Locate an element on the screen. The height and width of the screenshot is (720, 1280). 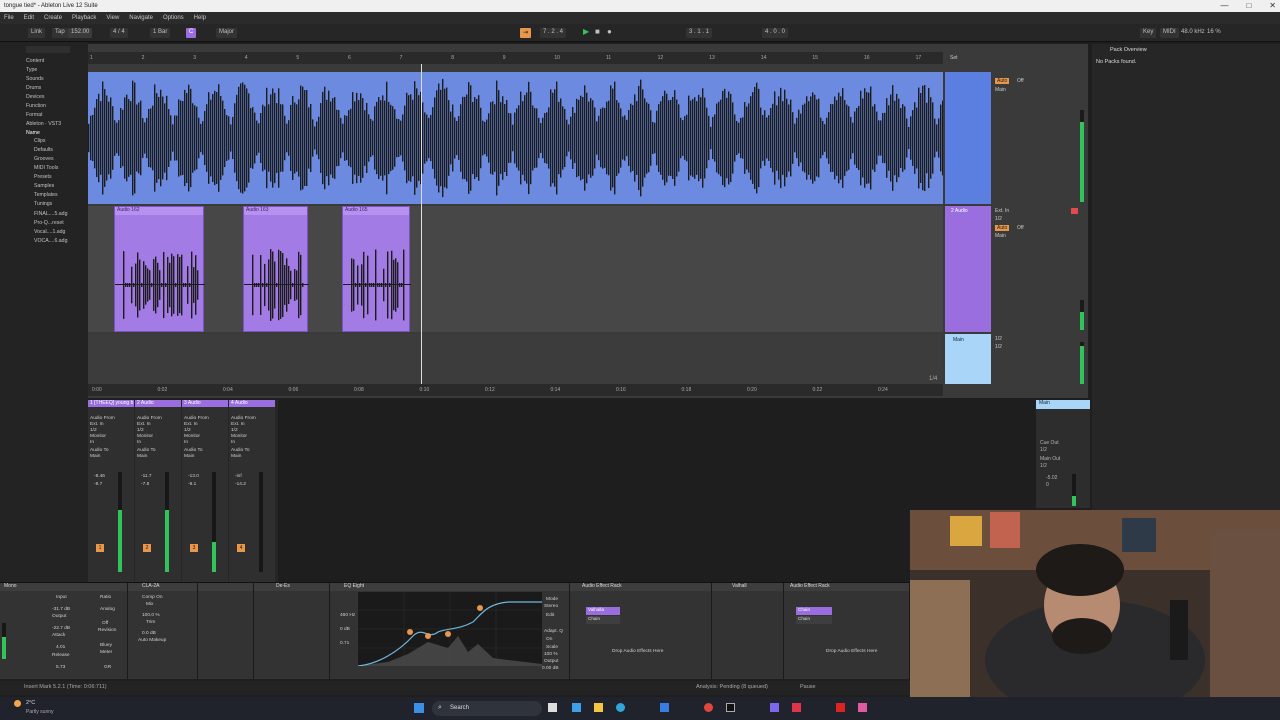
link-button: Link is located at coordinates (37, 33).